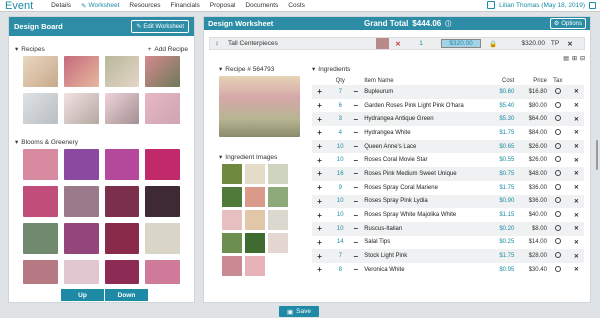 The image size is (600, 318). Describe the element at coordinates (493, 44) in the screenshot. I see `lock-icon: 🔒` at that location.